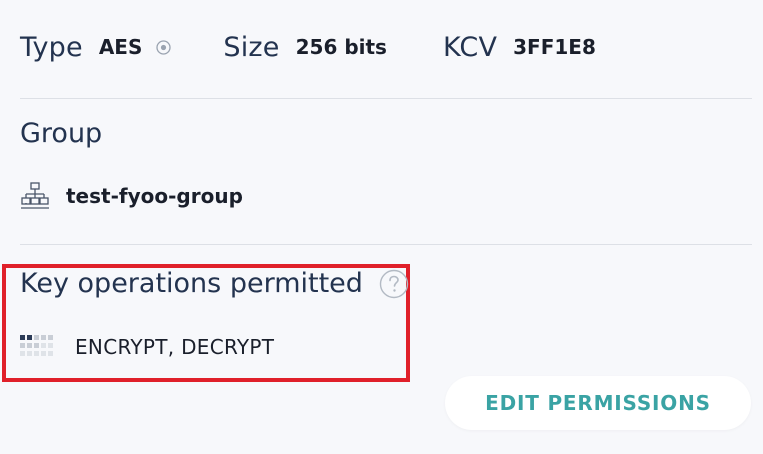 Image resolution: width=763 pixels, height=454 pixels. I want to click on key-operations-header: Key operations permitted, so click(214, 283).